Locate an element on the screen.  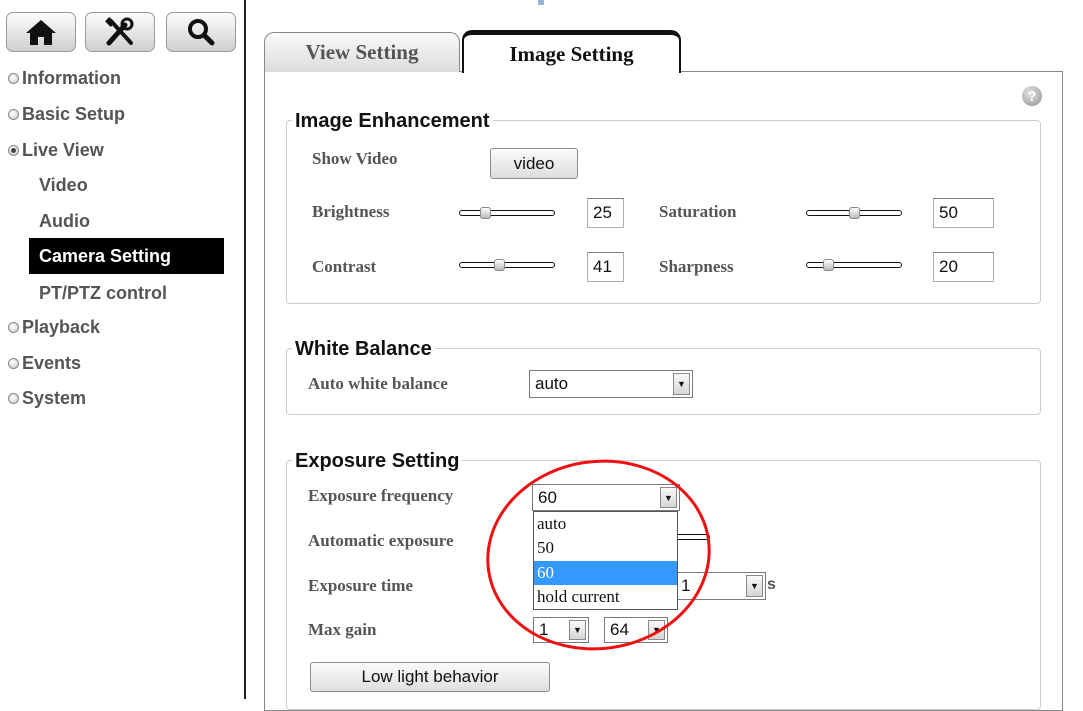
max-gain-min-select: 1 ▼ is located at coordinates (561, 630).